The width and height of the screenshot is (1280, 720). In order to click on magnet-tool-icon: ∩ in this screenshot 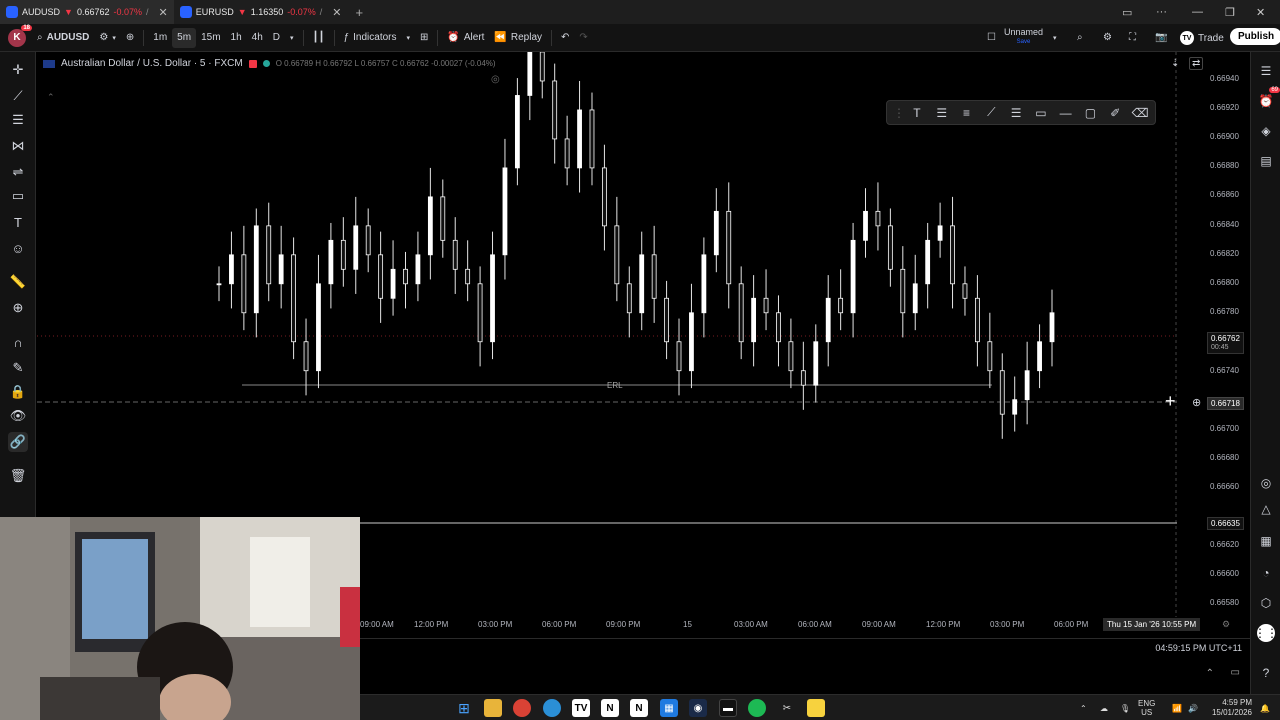, I will do `click(18, 342)`.